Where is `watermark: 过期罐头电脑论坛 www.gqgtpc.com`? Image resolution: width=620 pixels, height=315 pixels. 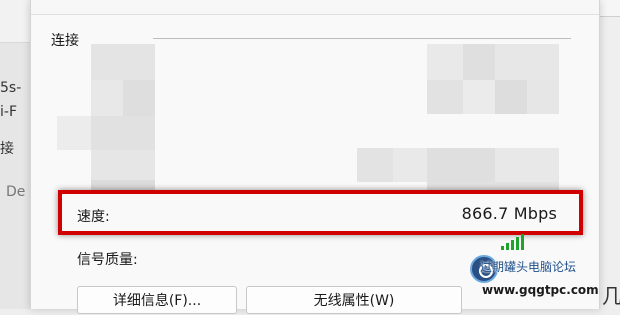
watermark: 过期罐头电脑论坛 www.gqgtpc.com is located at coordinates (526, 278).